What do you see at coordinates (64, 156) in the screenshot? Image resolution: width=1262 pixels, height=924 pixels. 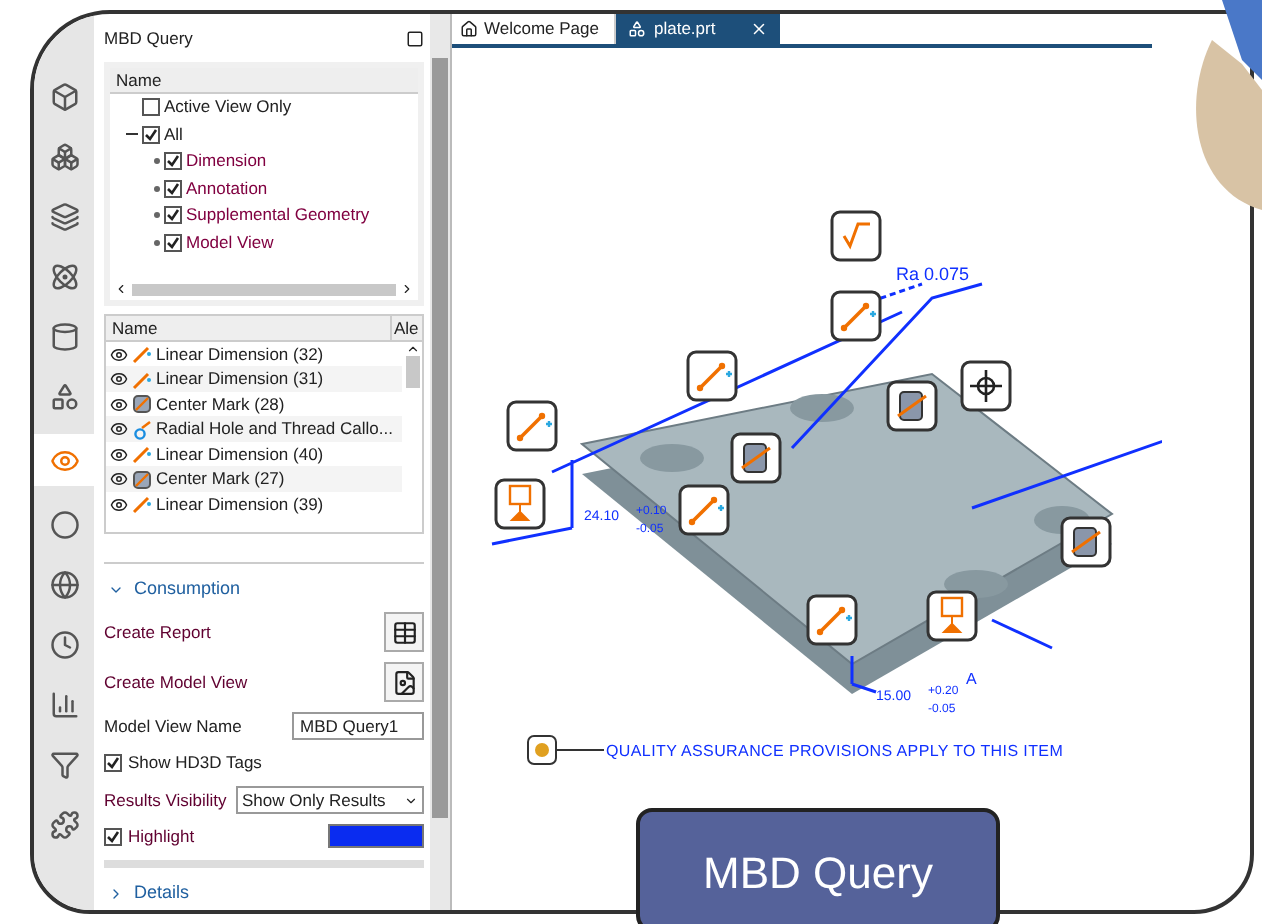 I see `cubes-icon` at bounding box center [64, 156].